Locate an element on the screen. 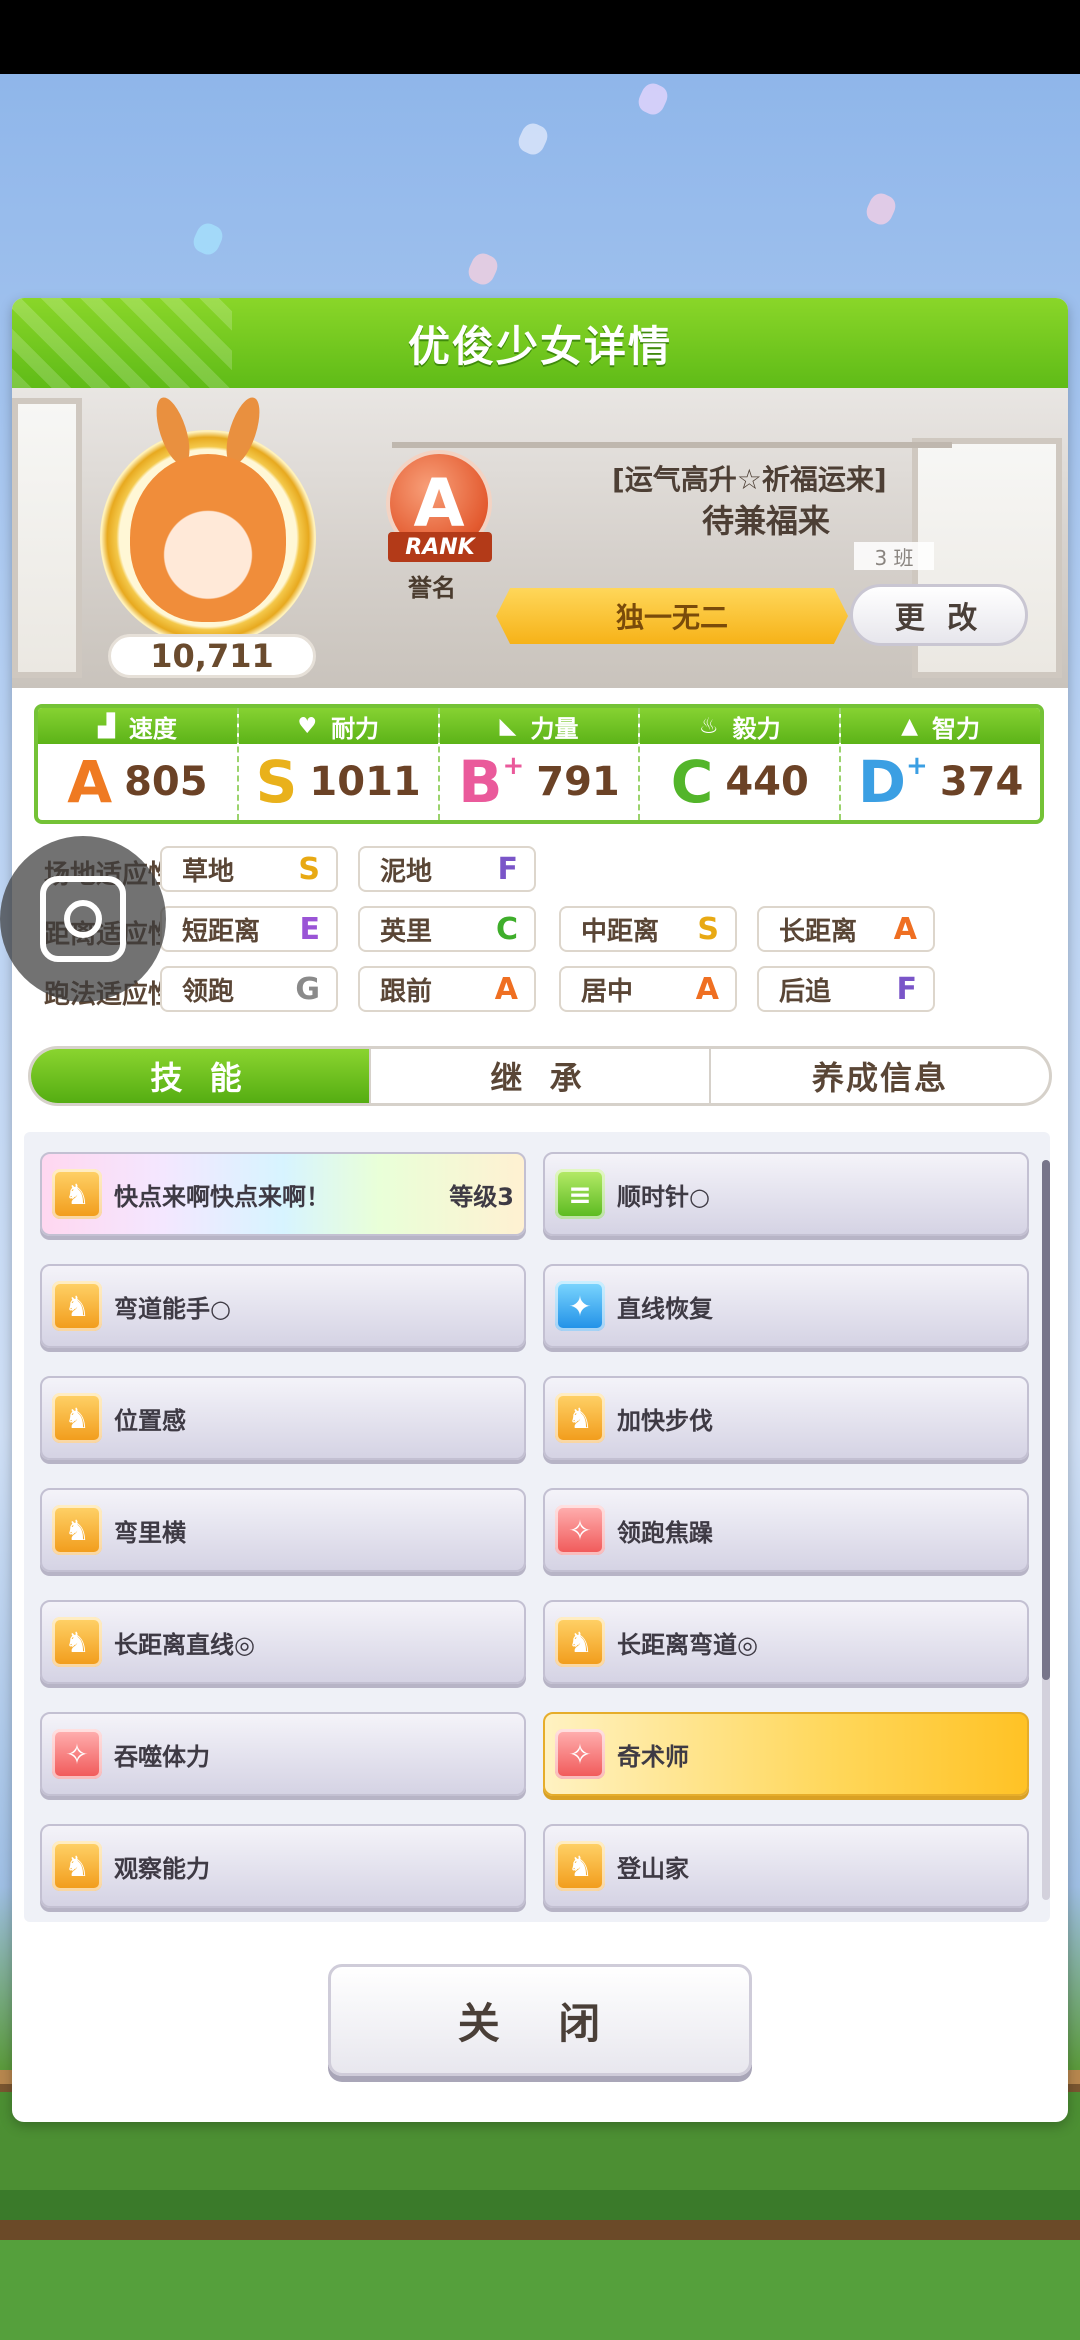  aptitude-name: 短距离 is located at coordinates (221, 931).